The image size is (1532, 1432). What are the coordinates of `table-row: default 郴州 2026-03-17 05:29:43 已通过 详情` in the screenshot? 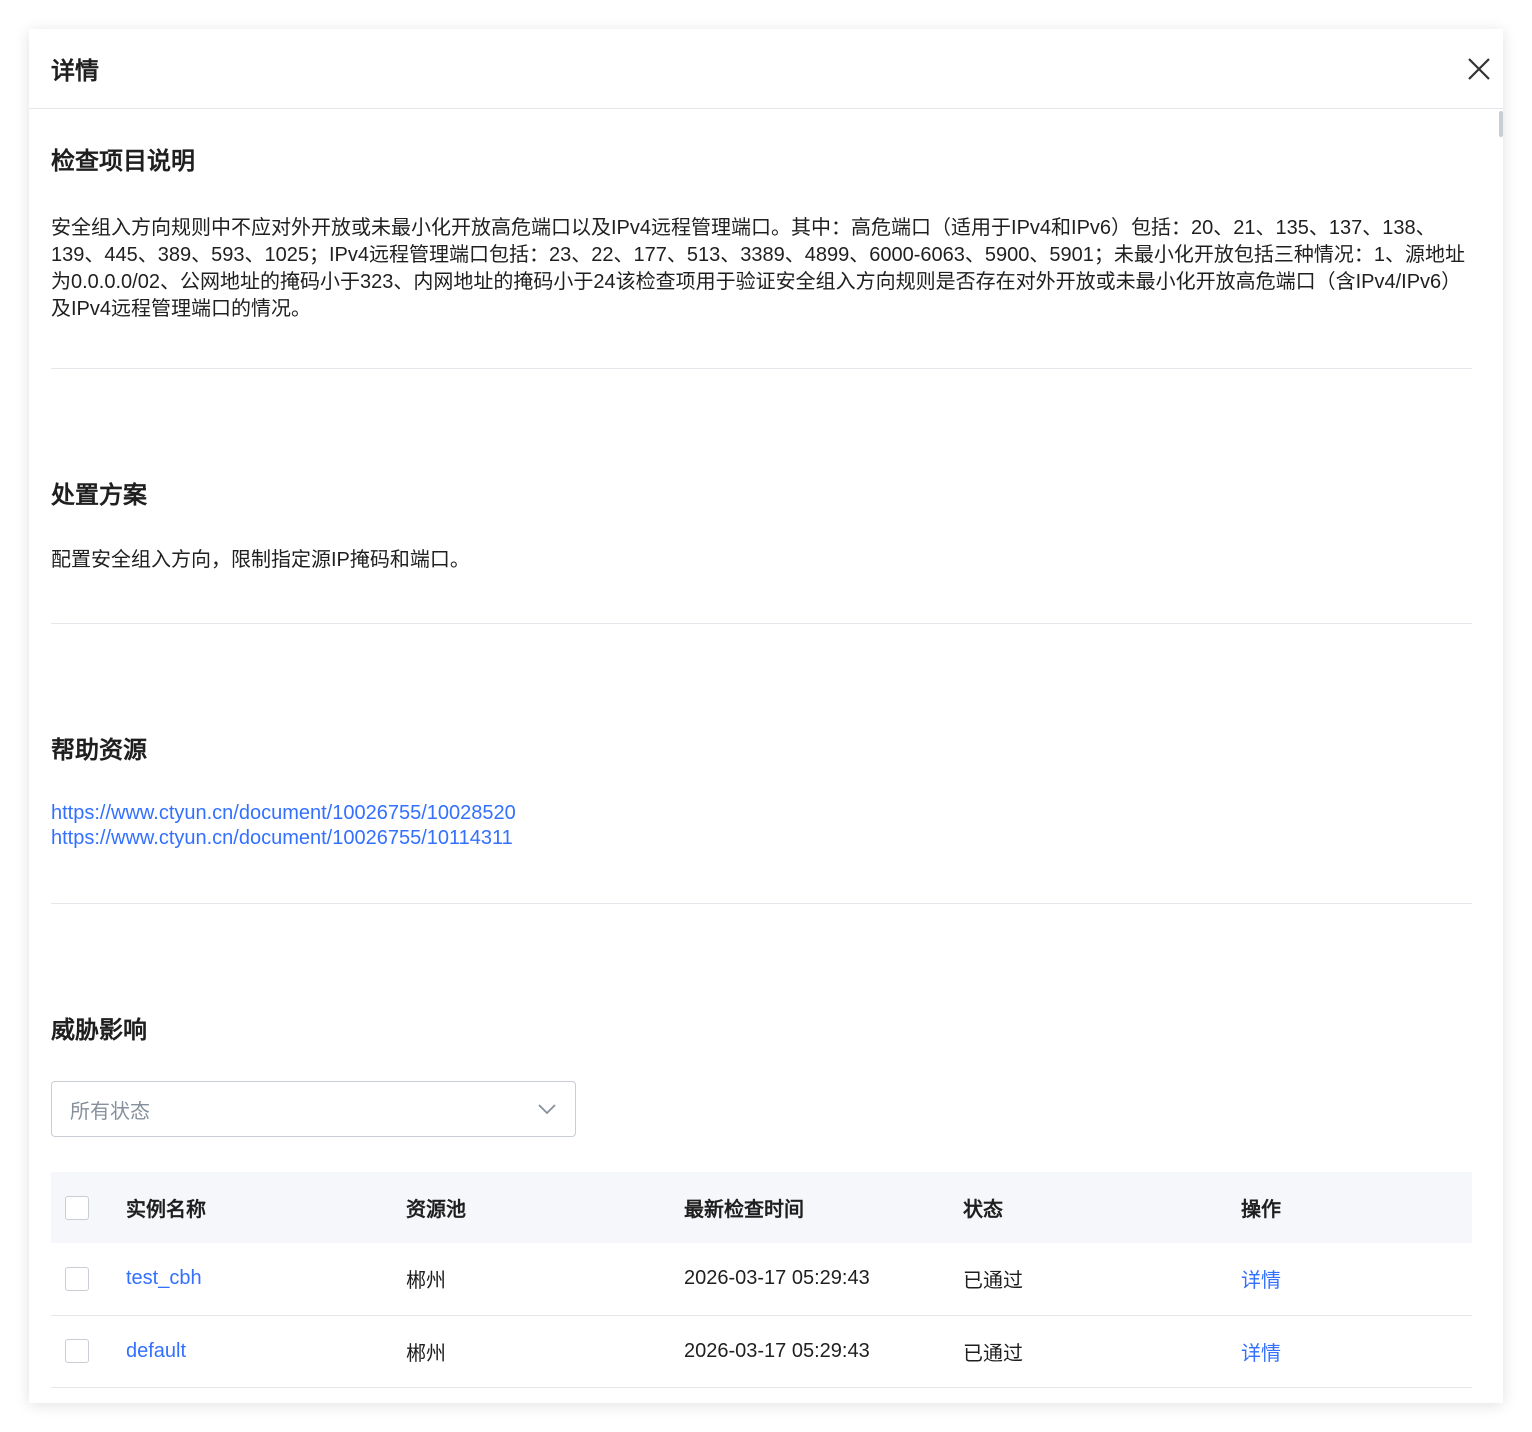 It's located at (761, 1351).